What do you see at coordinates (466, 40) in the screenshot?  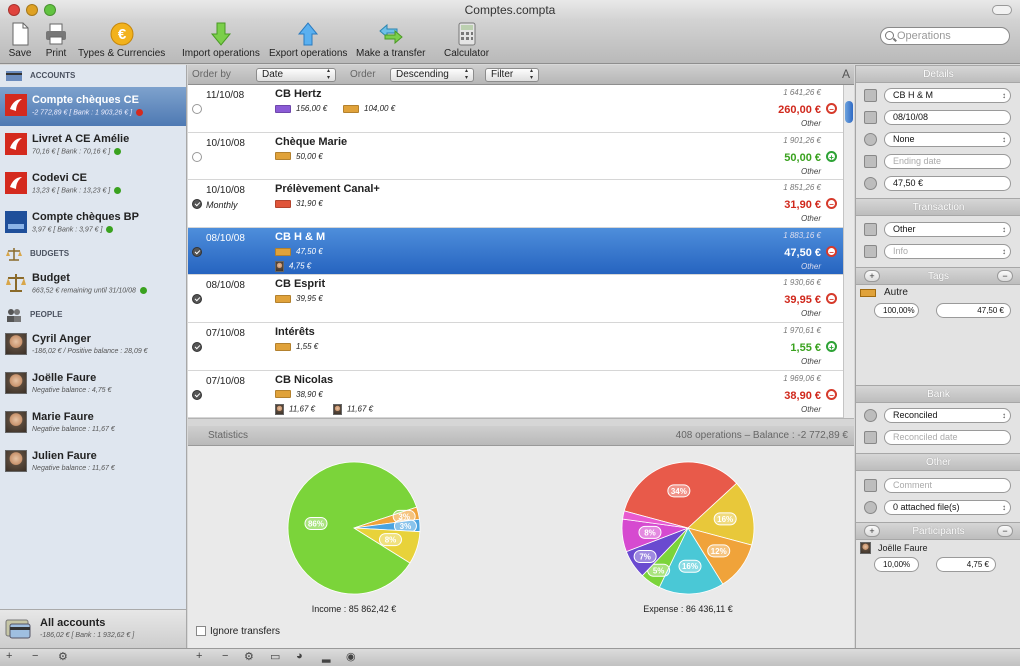 I see `calculator-button: Calculator` at bounding box center [466, 40].